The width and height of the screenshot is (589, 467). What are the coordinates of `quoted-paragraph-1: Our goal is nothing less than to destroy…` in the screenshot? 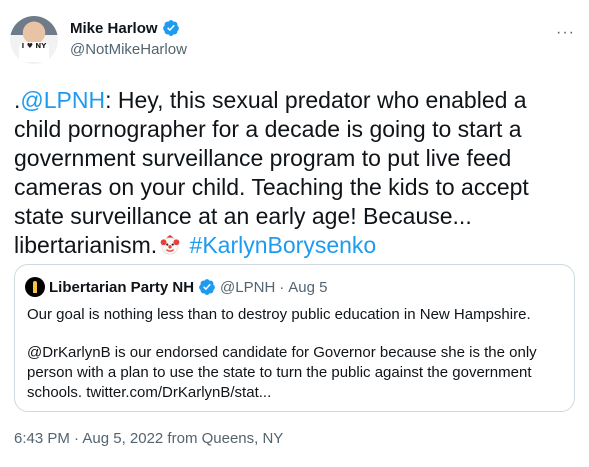 It's located at (279, 314).